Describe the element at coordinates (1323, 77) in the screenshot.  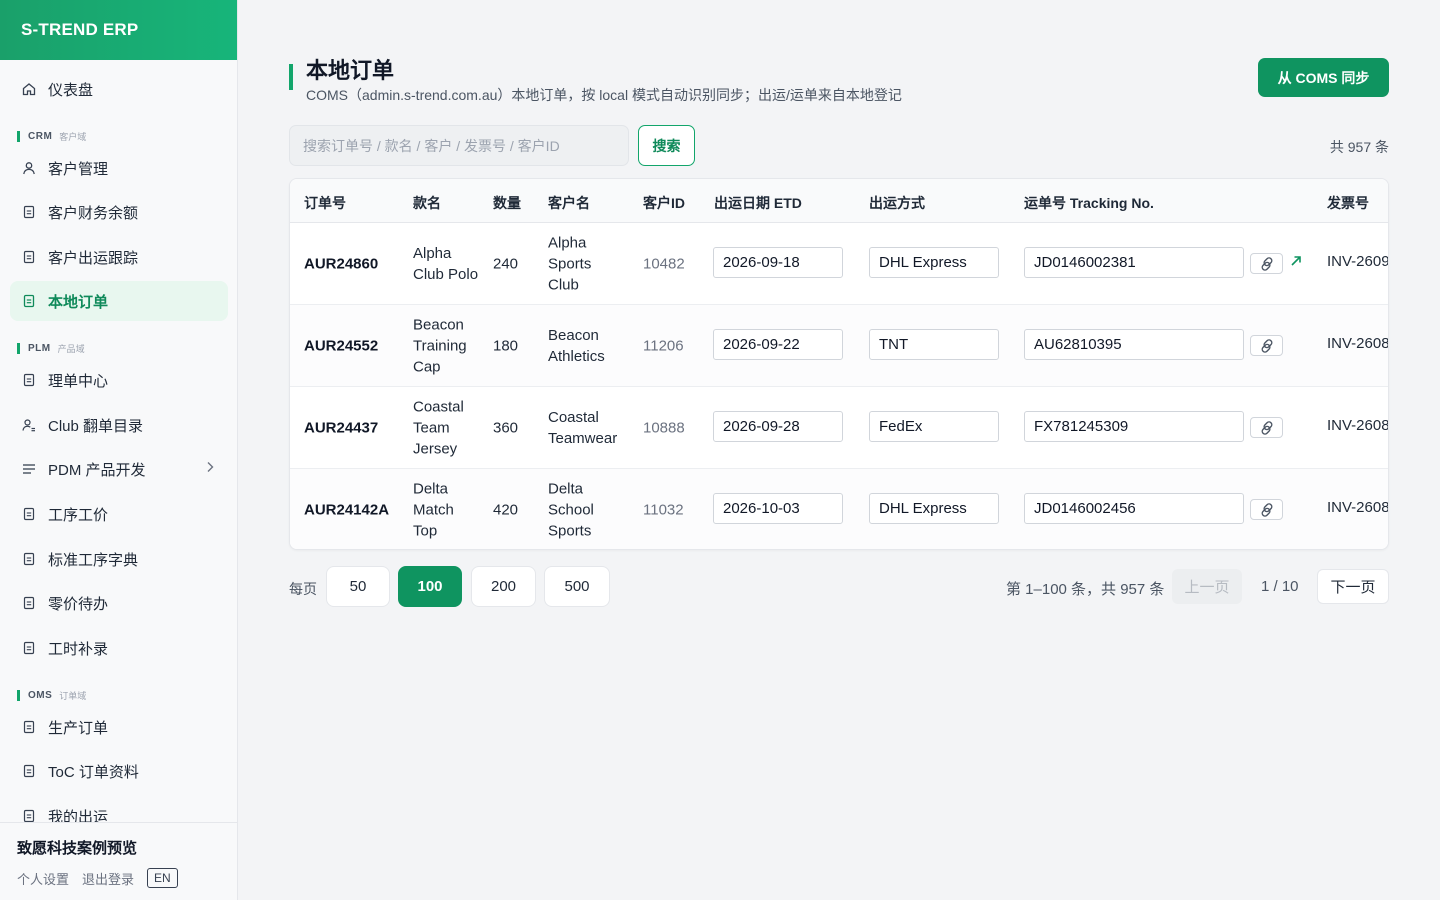
I see `sync-coms-button: 从 COMS 同步` at that location.